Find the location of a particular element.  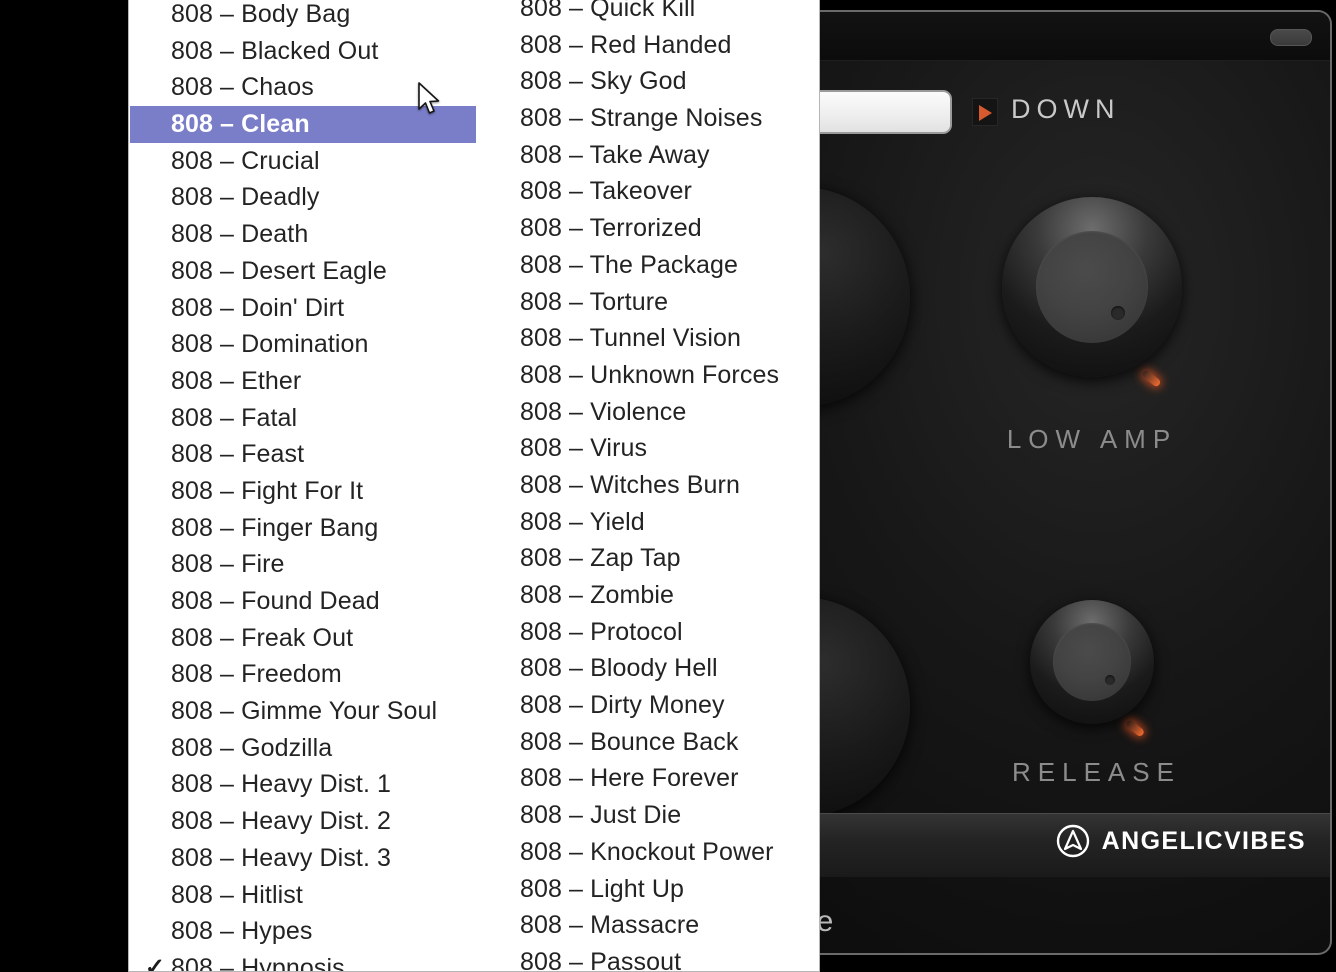

preset-name-field: s is located at coordinates (886, 112).